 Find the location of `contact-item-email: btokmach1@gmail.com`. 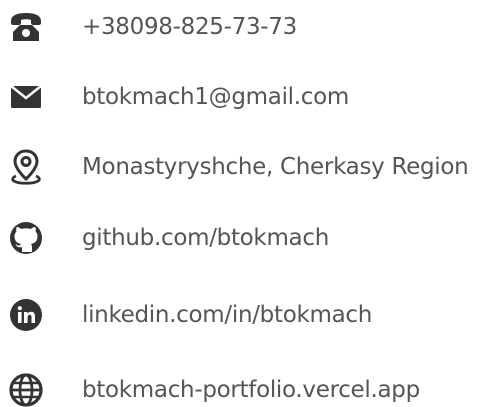

contact-item-email: btokmach1@gmail.com is located at coordinates (244, 97).